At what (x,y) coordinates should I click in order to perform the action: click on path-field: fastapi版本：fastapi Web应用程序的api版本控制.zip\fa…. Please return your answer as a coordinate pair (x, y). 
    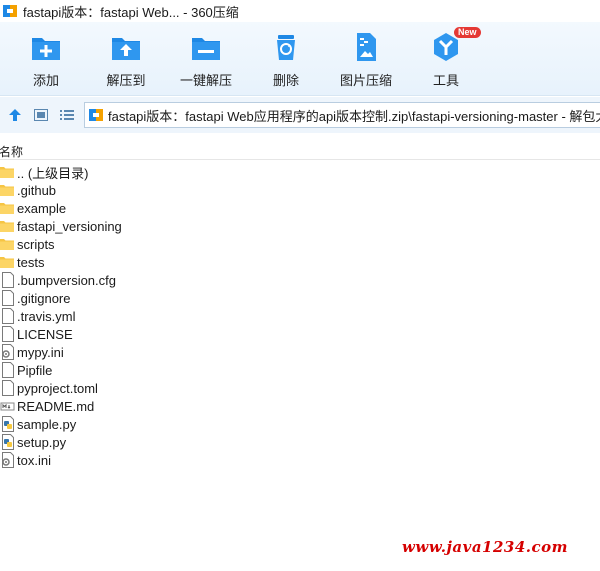
    Looking at the image, I should click on (342, 115).